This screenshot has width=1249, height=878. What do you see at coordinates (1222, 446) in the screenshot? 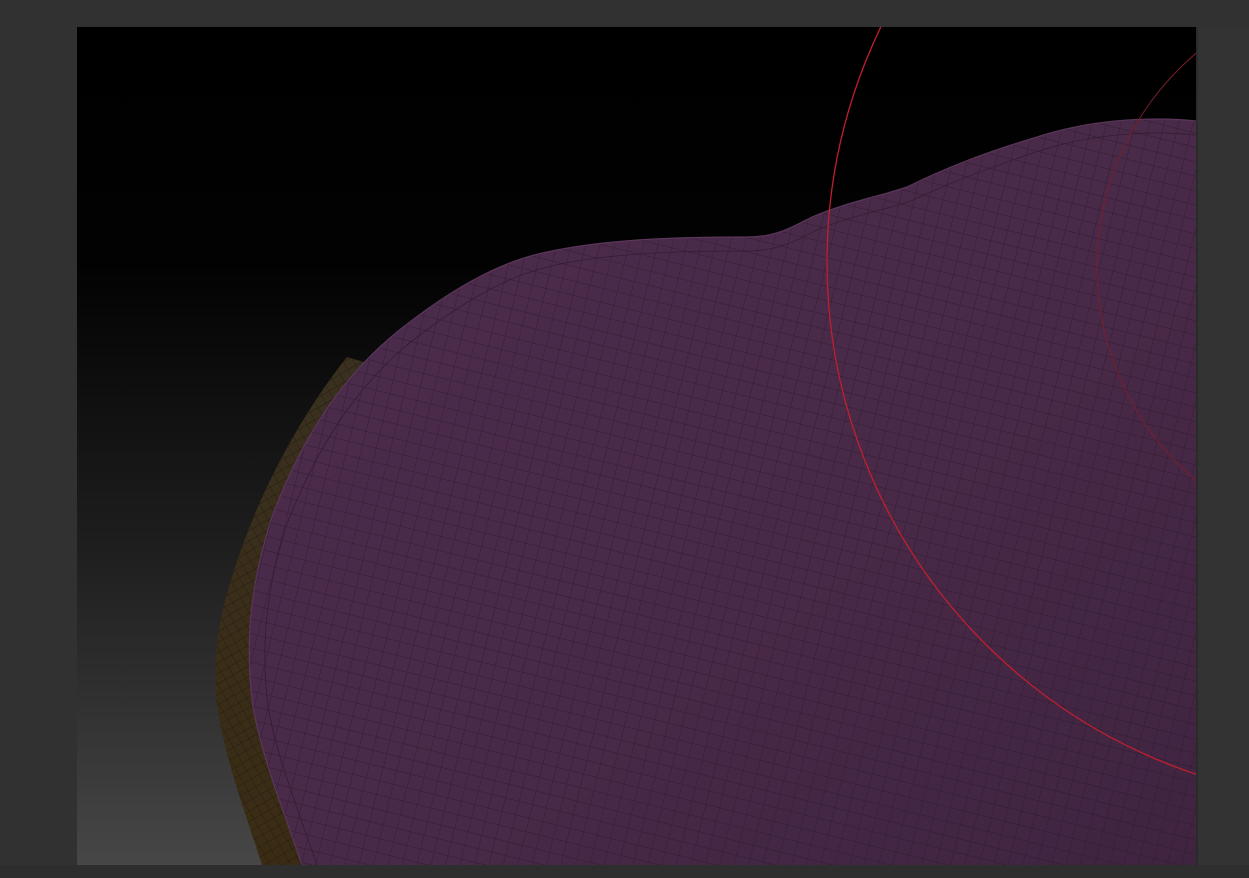
I see `right-shelf-panel` at bounding box center [1222, 446].